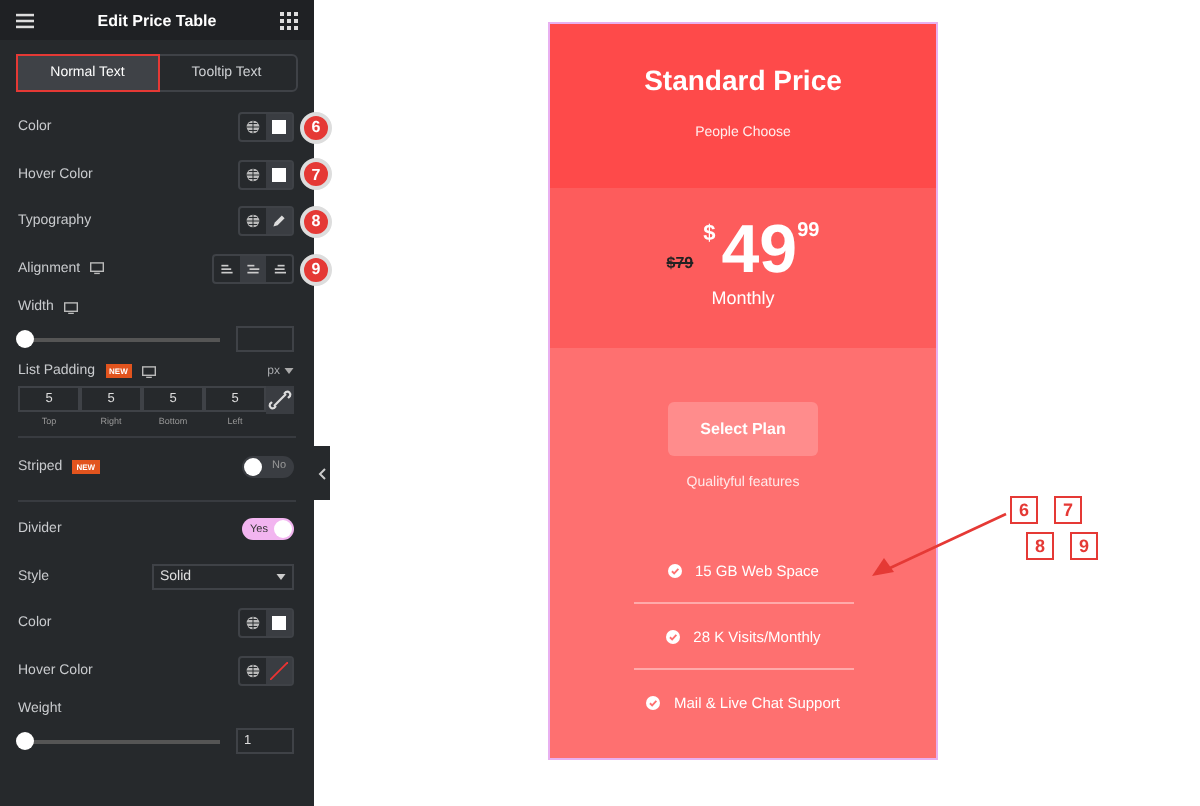 The image size is (1200, 806). Describe the element at coordinates (157, 20) in the screenshot. I see `panel-title: Edit Price Table` at that location.